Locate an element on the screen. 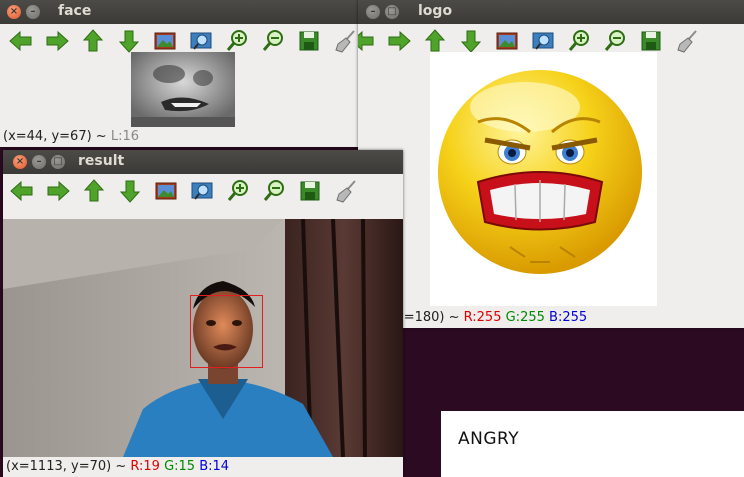 This screenshot has height=477, width=744. cursor-readout: (x=44, y=67) ~ is located at coordinates (57, 136).